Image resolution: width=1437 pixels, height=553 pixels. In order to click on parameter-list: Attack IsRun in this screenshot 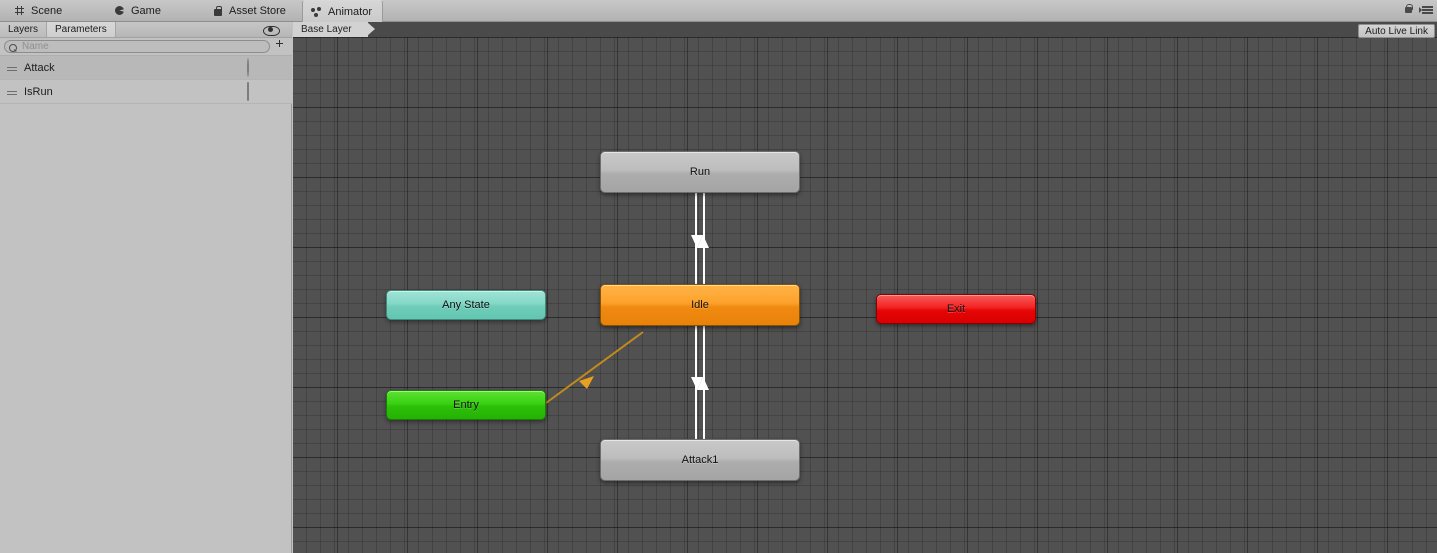, I will do `click(146, 80)`.